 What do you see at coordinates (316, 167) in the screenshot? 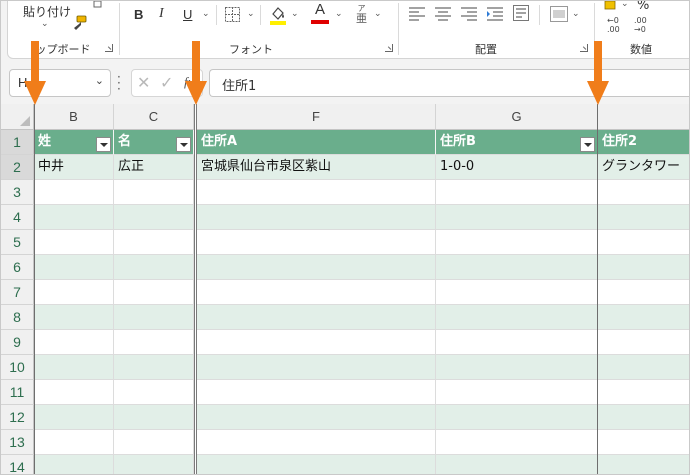
I see `table-cell: 宮城県仙台市泉区紫山` at bounding box center [316, 167].